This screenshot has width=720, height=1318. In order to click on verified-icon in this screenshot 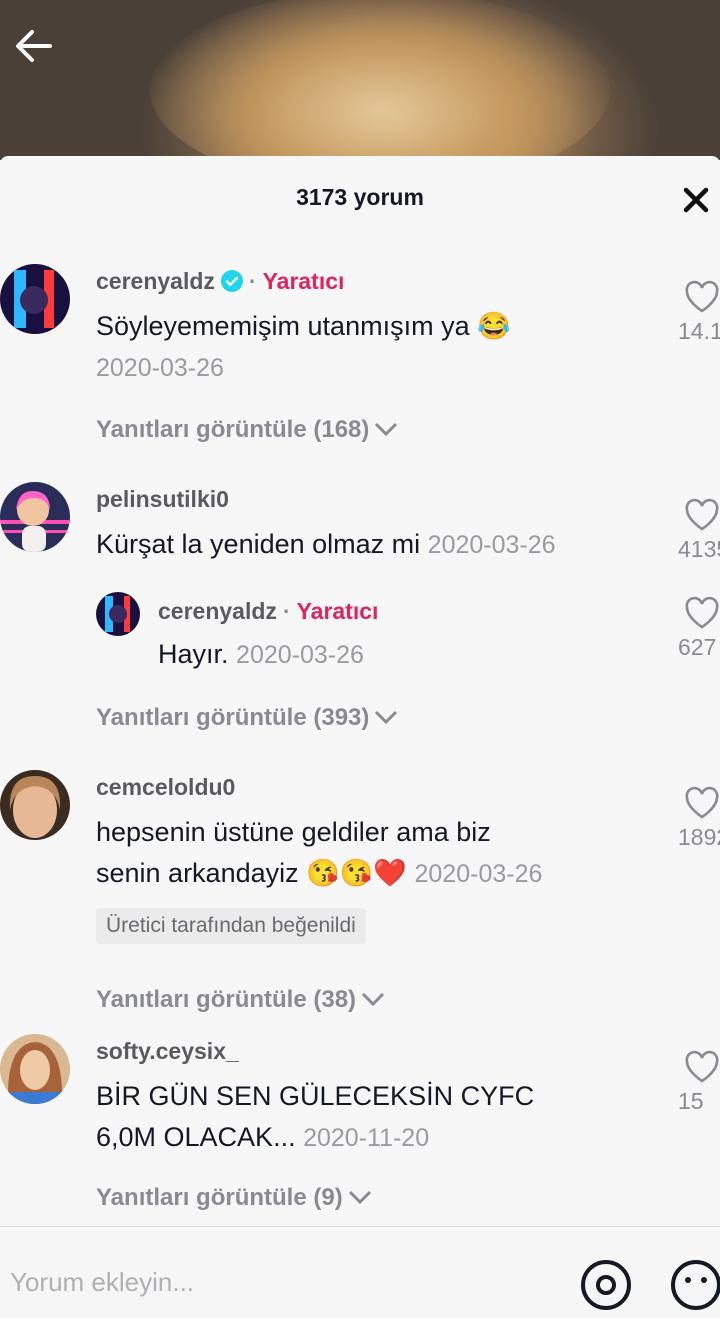, I will do `click(231, 281)`.